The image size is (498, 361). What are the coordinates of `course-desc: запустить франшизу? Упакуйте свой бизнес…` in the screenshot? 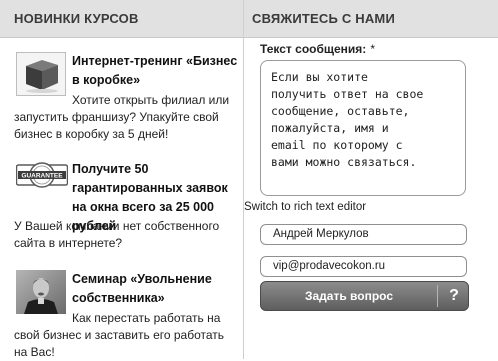 It's located at (116, 125).